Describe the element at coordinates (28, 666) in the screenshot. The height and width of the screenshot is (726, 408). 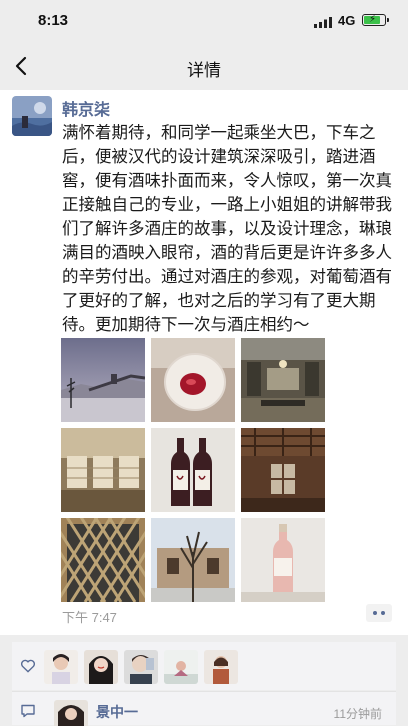
I see `heart-outline-icon` at that location.